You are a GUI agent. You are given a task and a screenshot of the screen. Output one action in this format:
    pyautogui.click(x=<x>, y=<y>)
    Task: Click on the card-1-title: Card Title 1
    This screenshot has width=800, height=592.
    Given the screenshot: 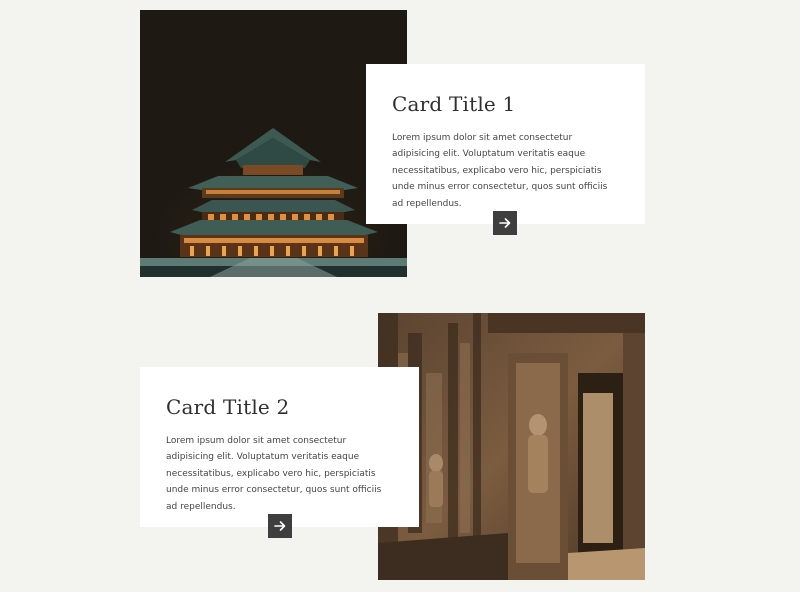 What is the action you would take?
    pyautogui.click(x=454, y=104)
    